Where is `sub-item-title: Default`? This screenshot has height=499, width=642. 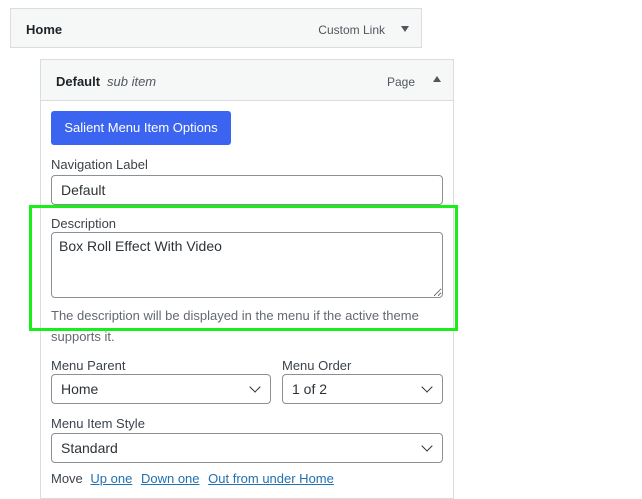 sub-item-title: Default is located at coordinates (78, 81).